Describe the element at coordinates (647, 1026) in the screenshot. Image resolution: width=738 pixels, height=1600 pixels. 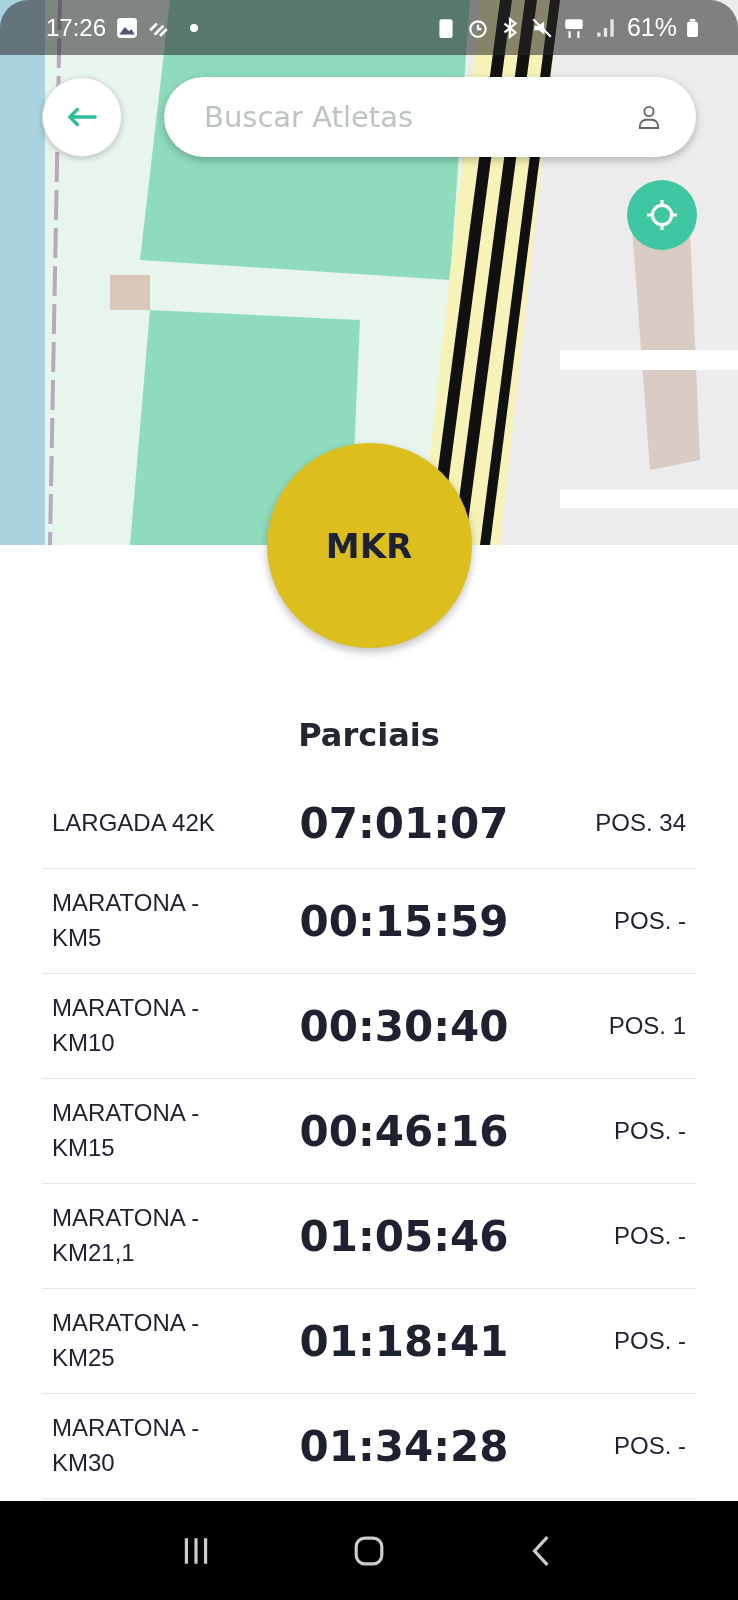
I see `split-position: POS. 1` at that location.